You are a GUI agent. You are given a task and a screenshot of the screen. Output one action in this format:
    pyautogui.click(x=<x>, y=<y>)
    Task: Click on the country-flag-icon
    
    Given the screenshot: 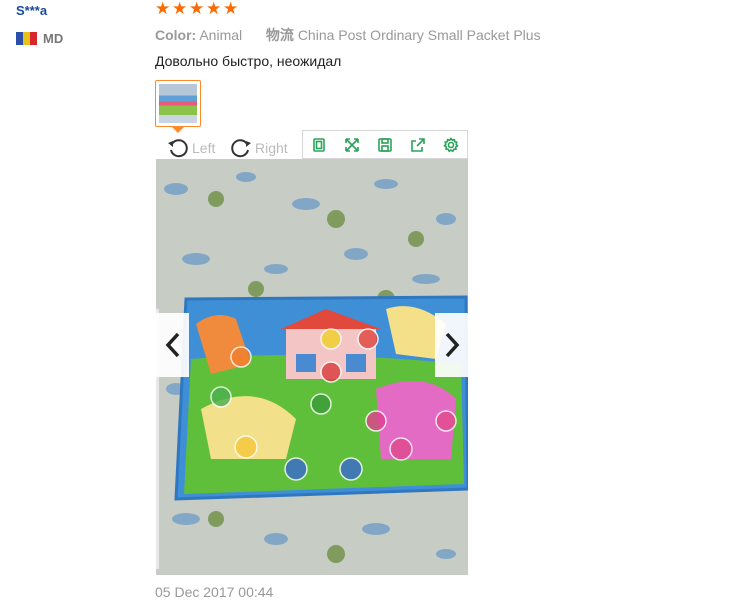 What is the action you would take?
    pyautogui.click(x=26, y=38)
    